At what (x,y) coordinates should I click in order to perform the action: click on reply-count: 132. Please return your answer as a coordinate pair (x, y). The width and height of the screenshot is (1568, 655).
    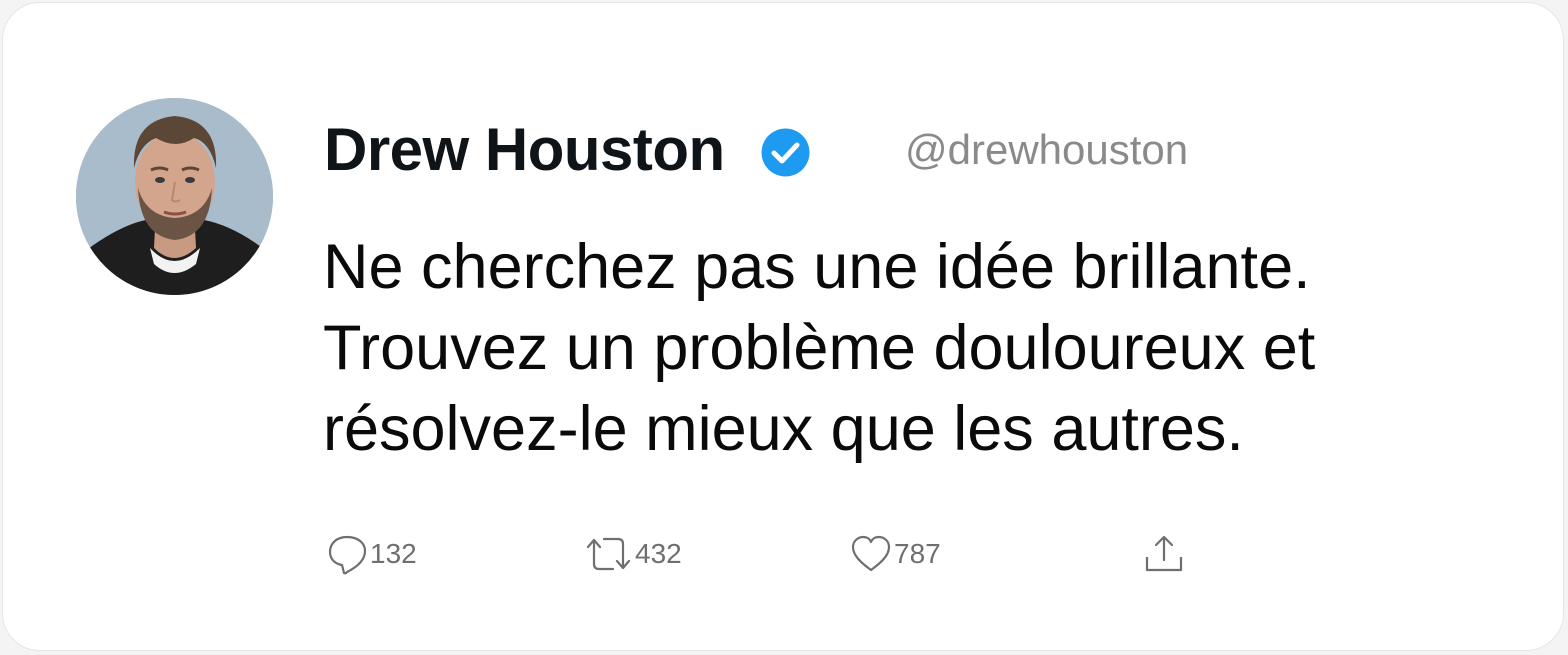
    Looking at the image, I should click on (393, 553).